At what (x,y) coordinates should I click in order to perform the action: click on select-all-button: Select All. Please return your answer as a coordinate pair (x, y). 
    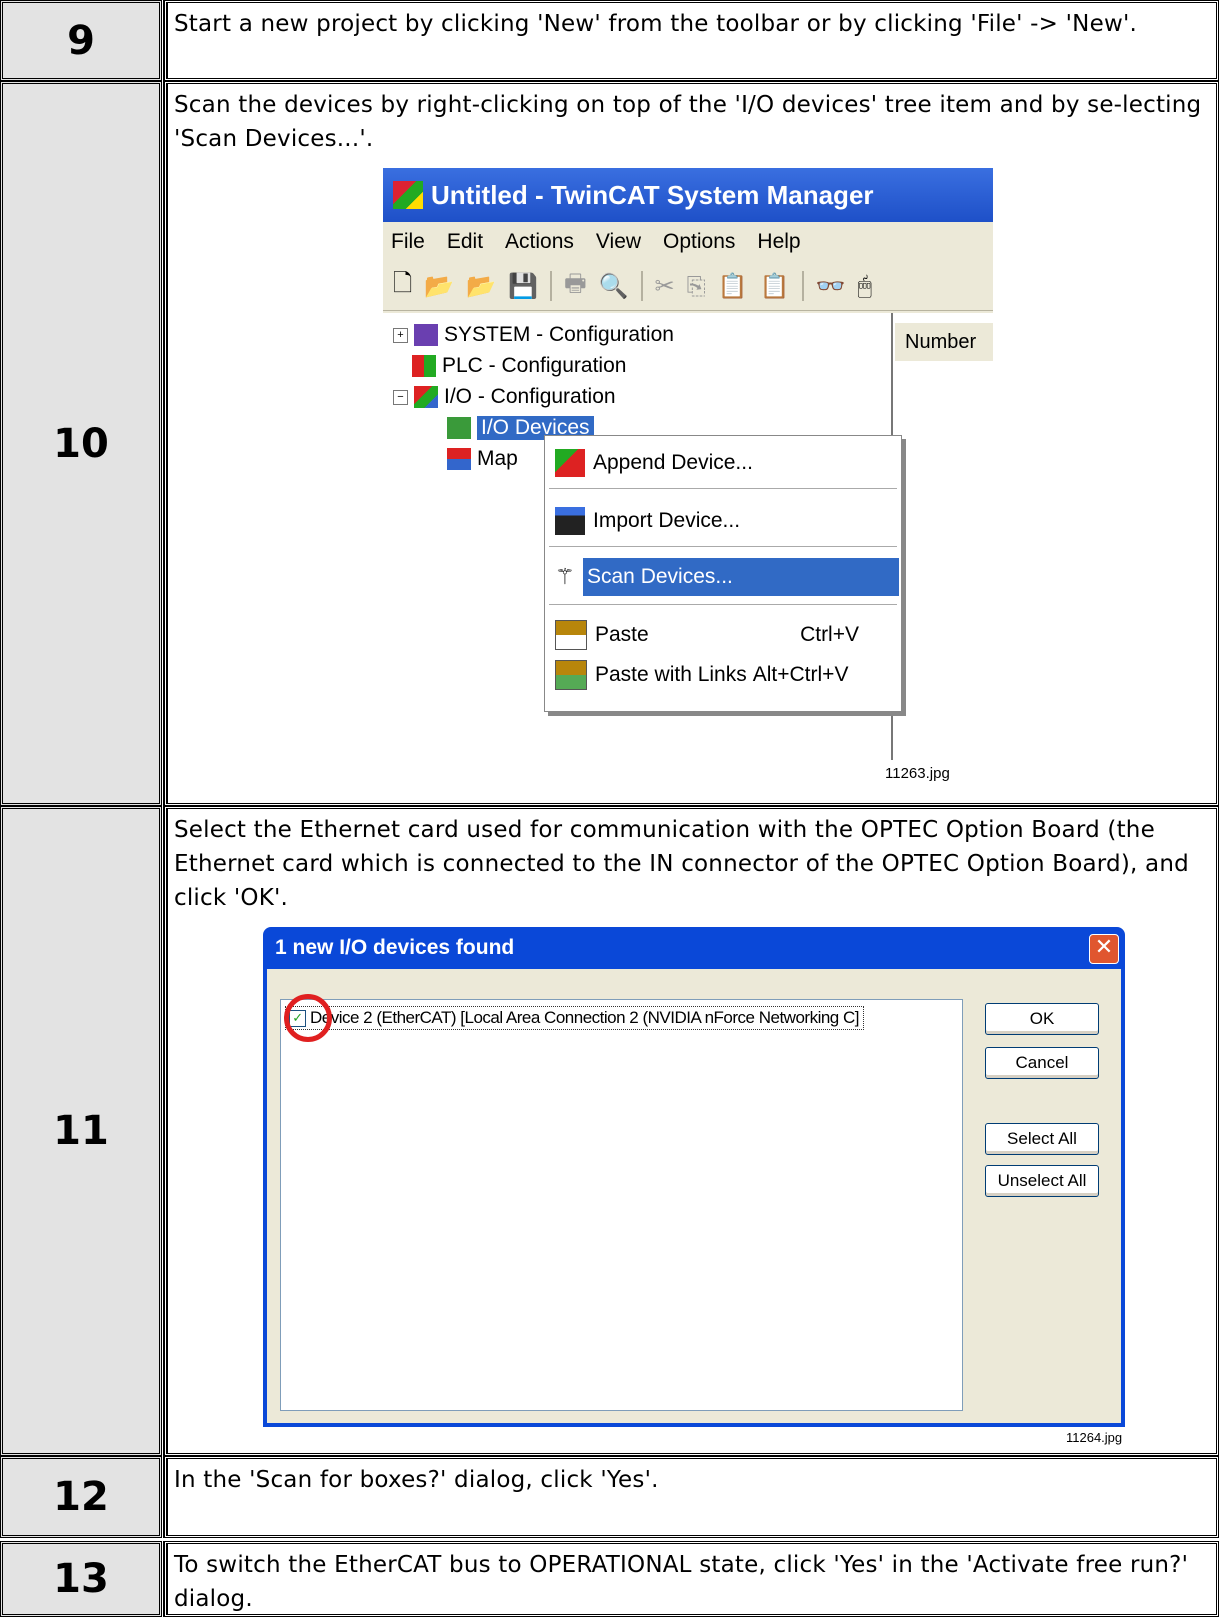
    Looking at the image, I should click on (1042, 1139).